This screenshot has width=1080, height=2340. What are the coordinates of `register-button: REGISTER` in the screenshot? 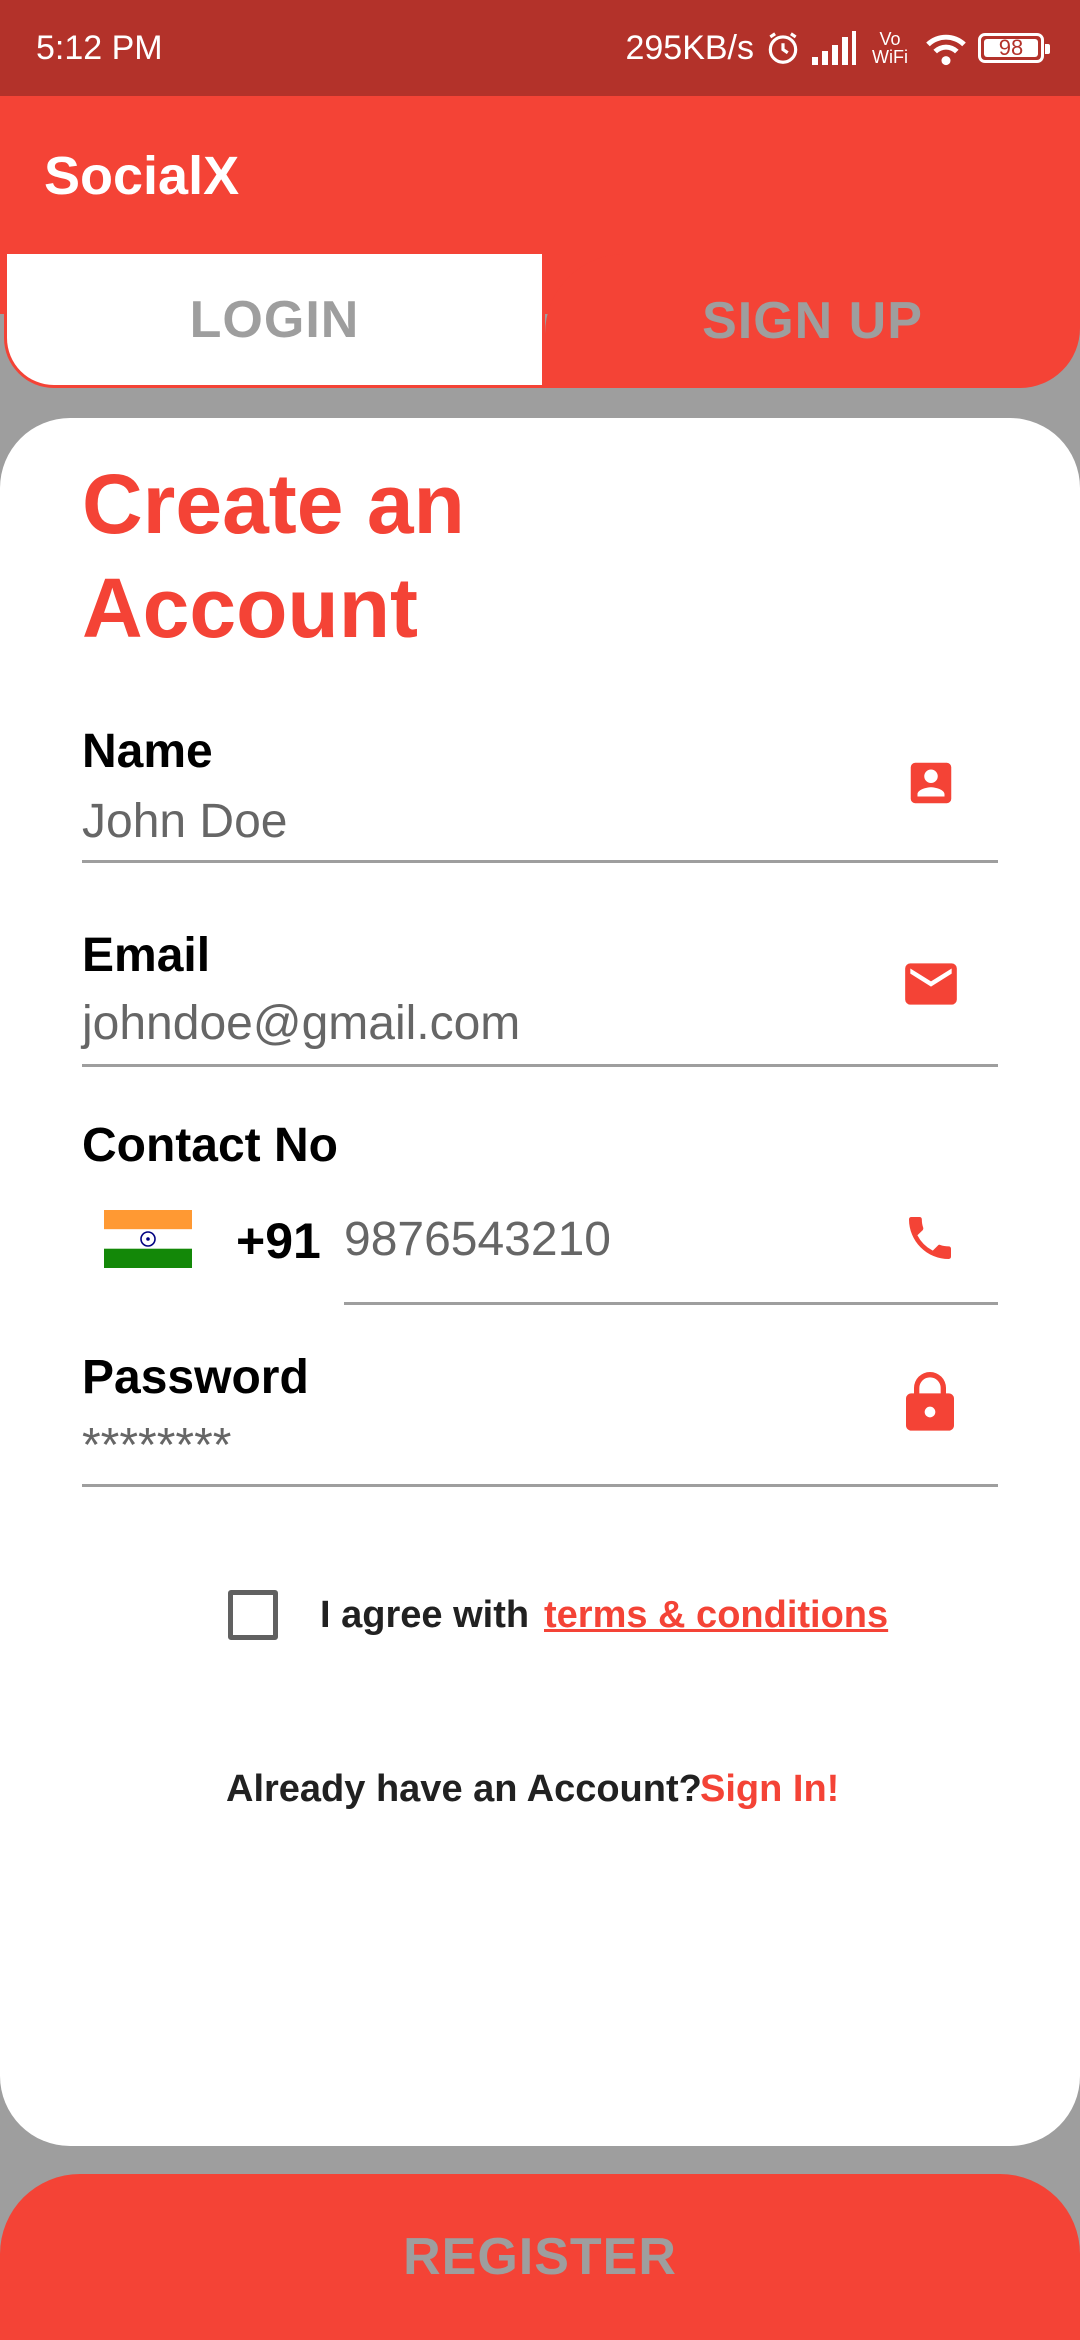 It's located at (540, 2257).